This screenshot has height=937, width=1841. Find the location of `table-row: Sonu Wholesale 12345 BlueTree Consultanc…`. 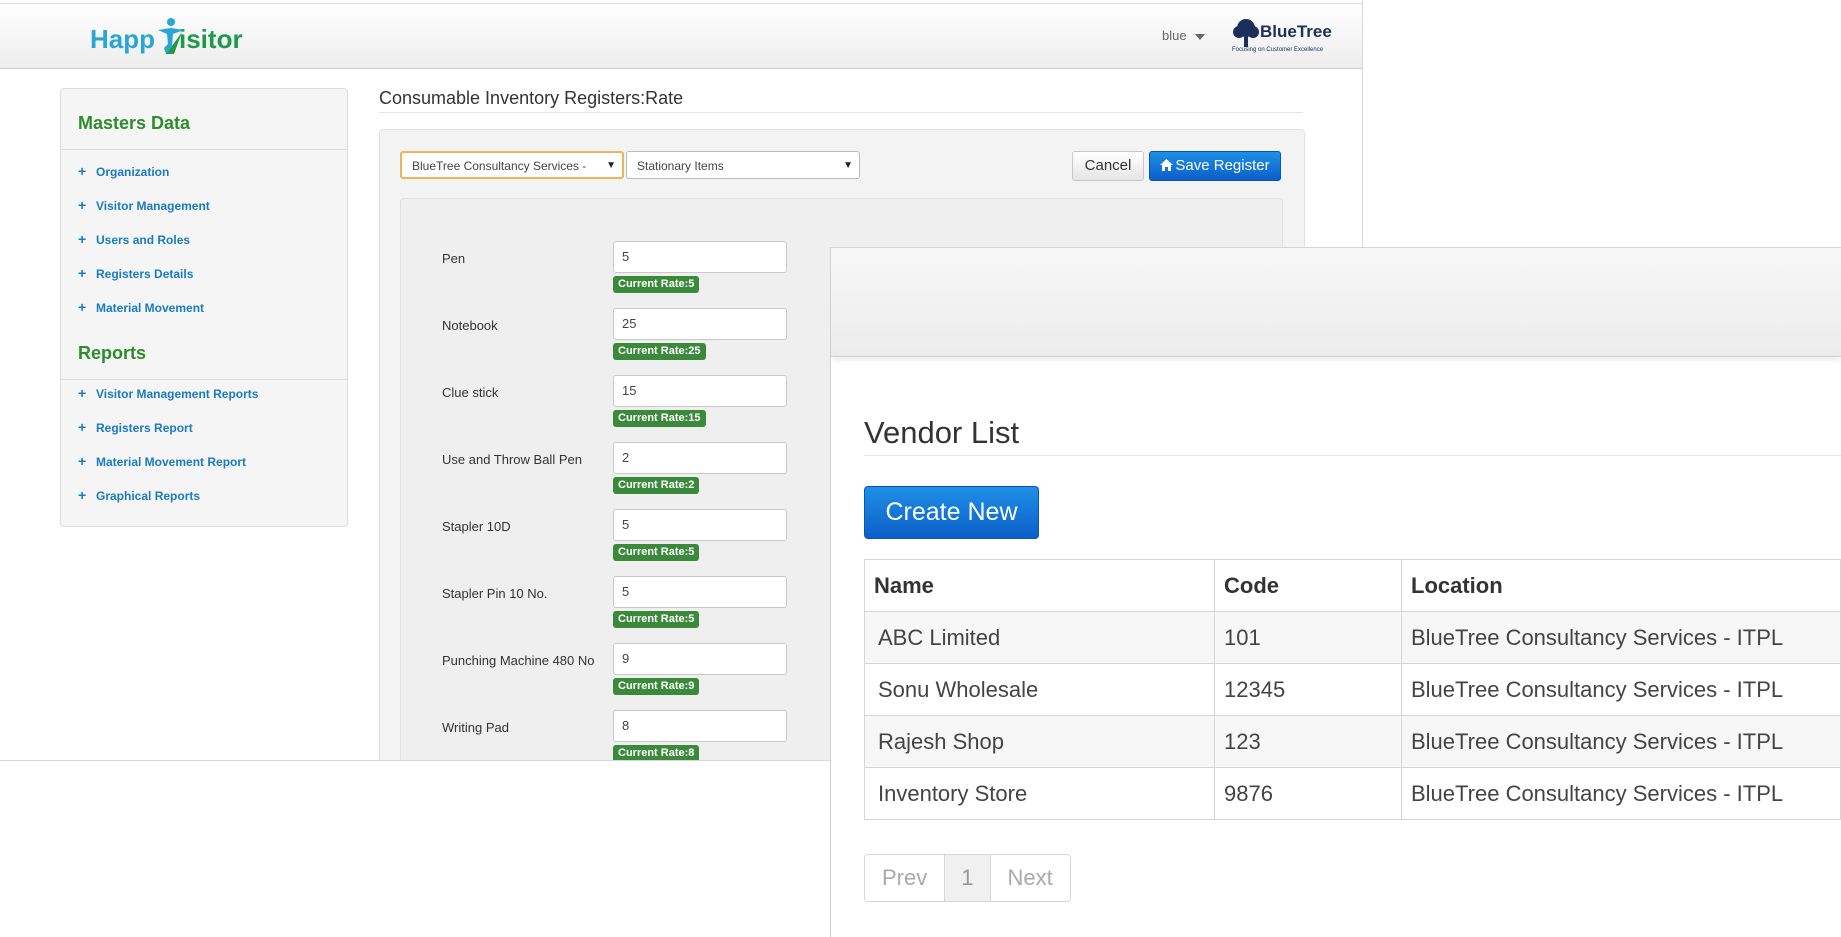

table-row: Sonu Wholesale 12345 BlueTree Consultanc… is located at coordinates (1352, 689).